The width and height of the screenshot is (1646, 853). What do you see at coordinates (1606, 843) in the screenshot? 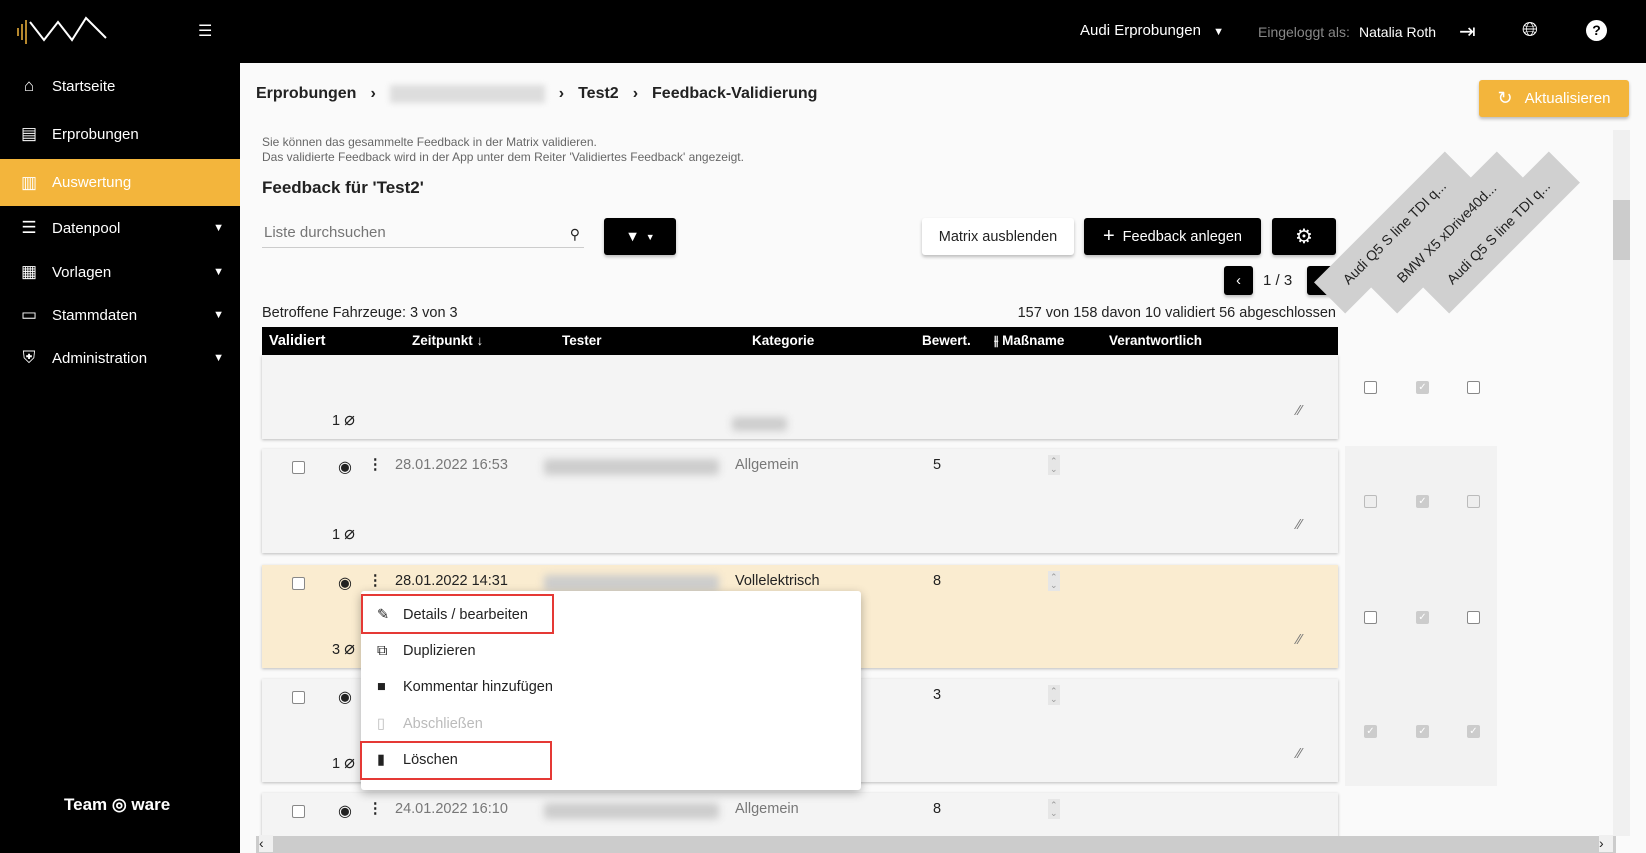
I see `scroll-right-icon: ›` at bounding box center [1606, 843].